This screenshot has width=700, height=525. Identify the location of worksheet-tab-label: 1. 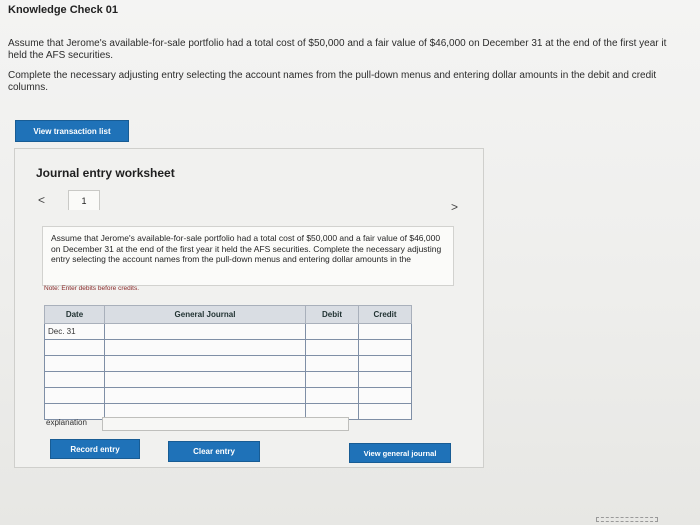
(84, 200).